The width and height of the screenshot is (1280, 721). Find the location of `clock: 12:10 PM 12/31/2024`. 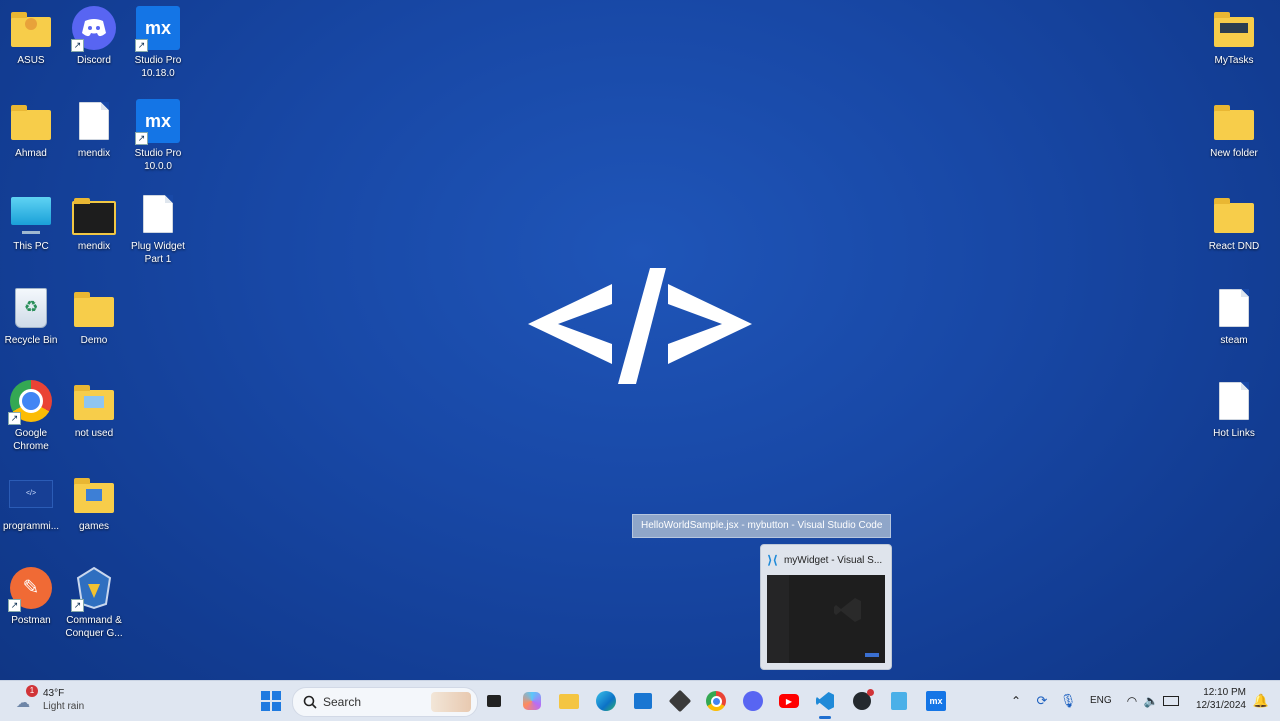

clock: 12:10 PM 12/31/2024 is located at coordinates (1217, 699).